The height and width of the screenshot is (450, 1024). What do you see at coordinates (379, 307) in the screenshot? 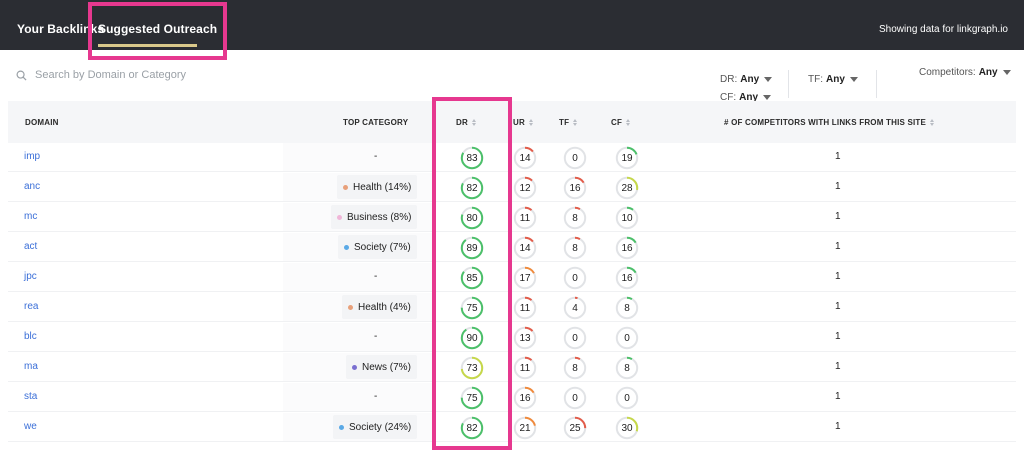
I see `category-badge: Health (4%)` at bounding box center [379, 307].